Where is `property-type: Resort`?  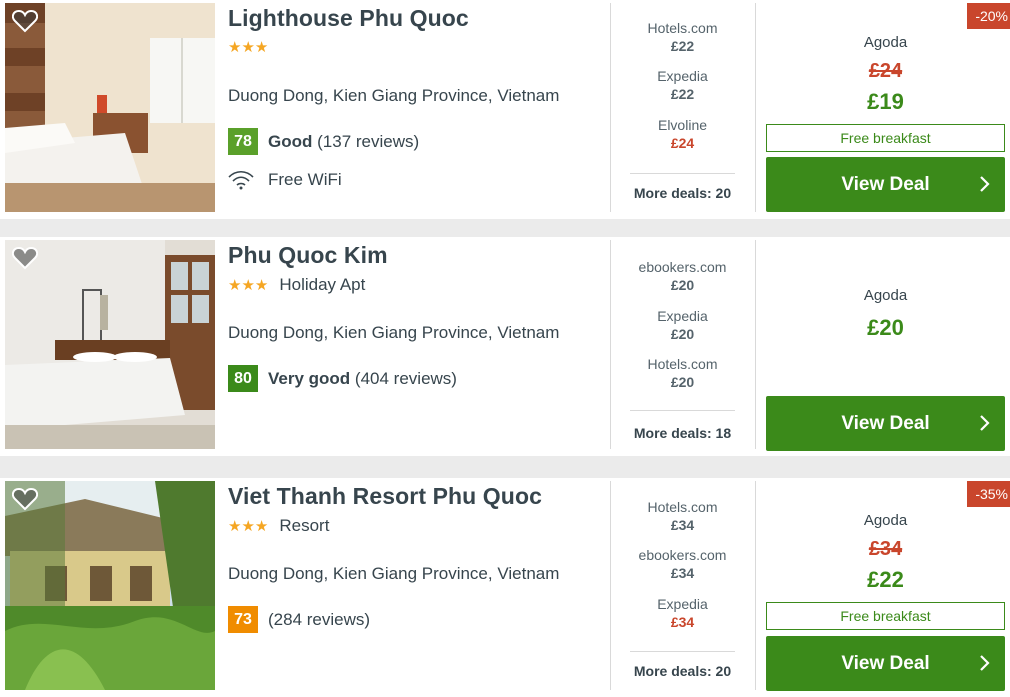
property-type: Resort is located at coordinates (304, 525).